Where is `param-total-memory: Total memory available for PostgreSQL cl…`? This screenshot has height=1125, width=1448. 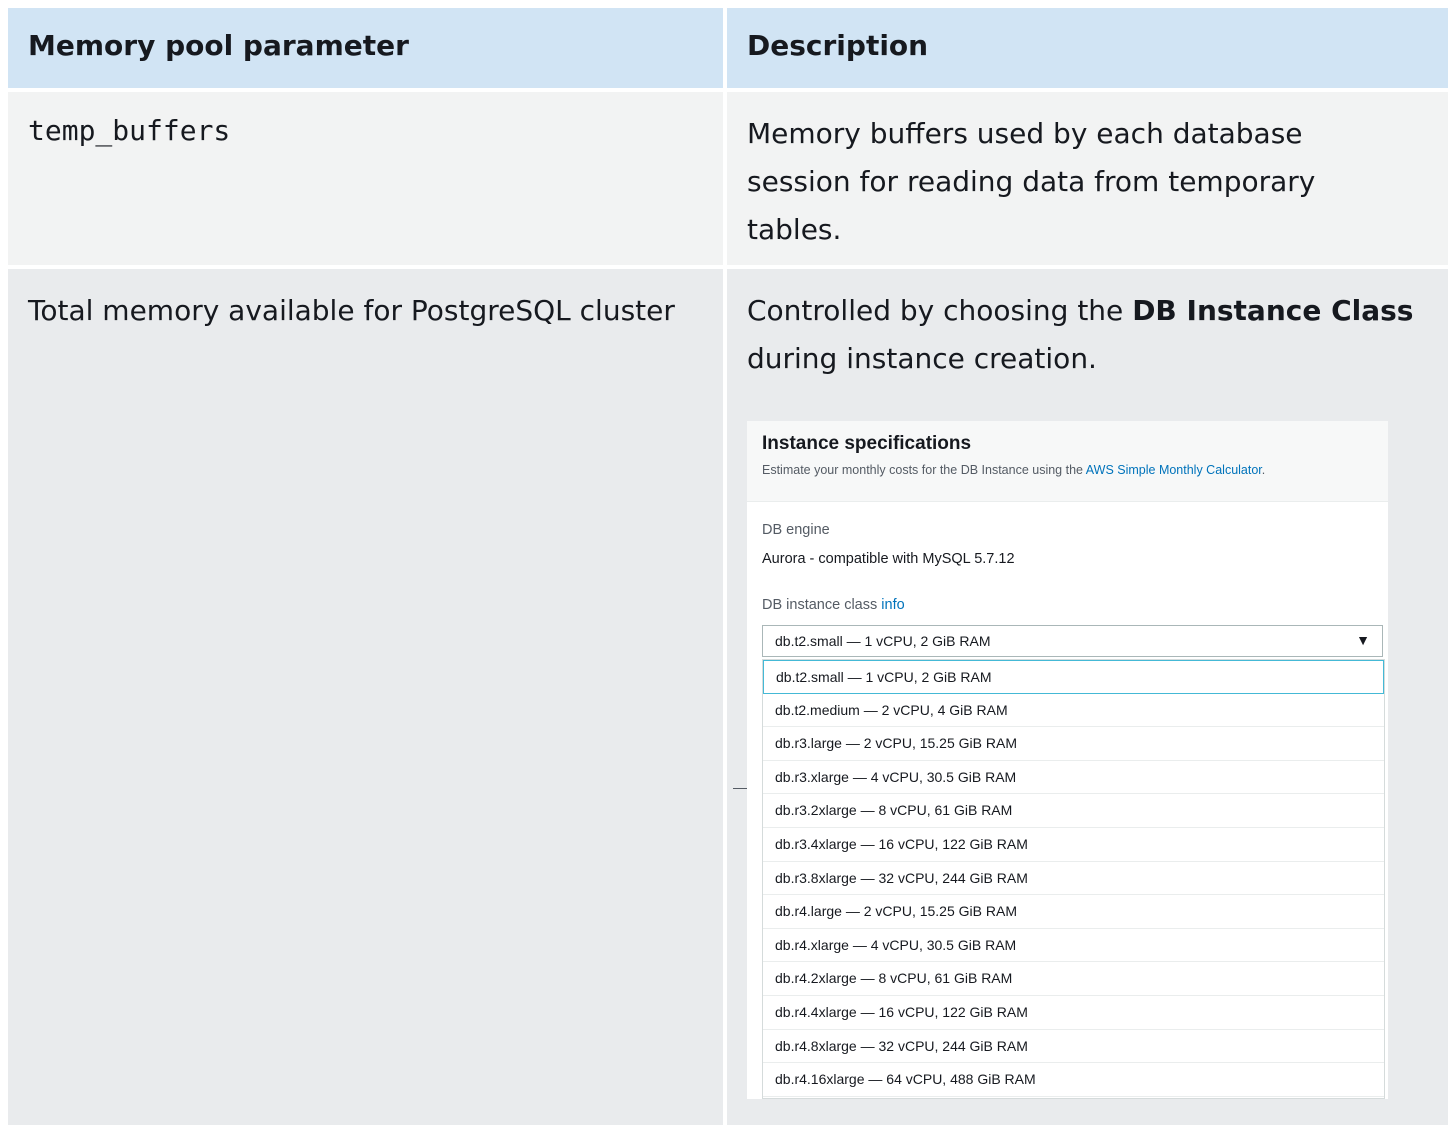 param-total-memory: Total memory available for PostgreSQL cl… is located at coordinates (351, 310).